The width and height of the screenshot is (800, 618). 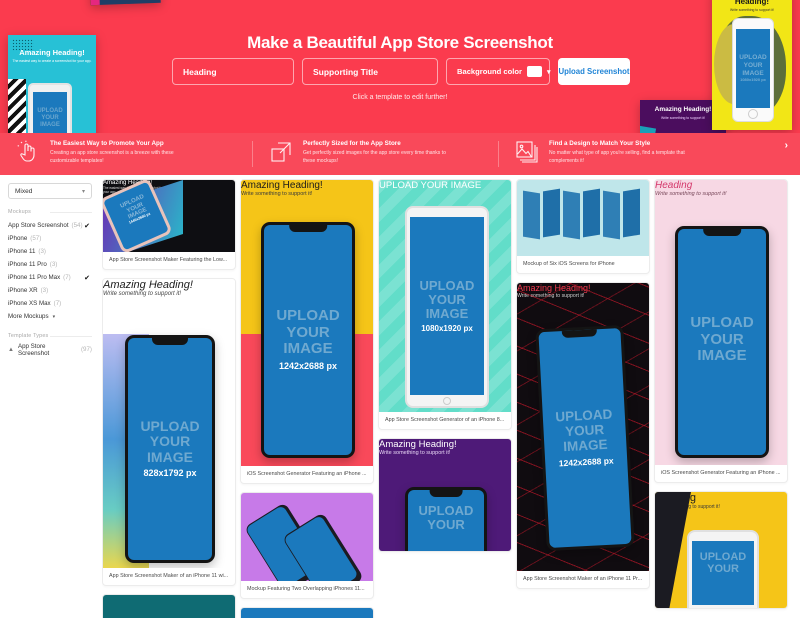 I want to click on background-color-label: Background color, so click(x=489, y=71).